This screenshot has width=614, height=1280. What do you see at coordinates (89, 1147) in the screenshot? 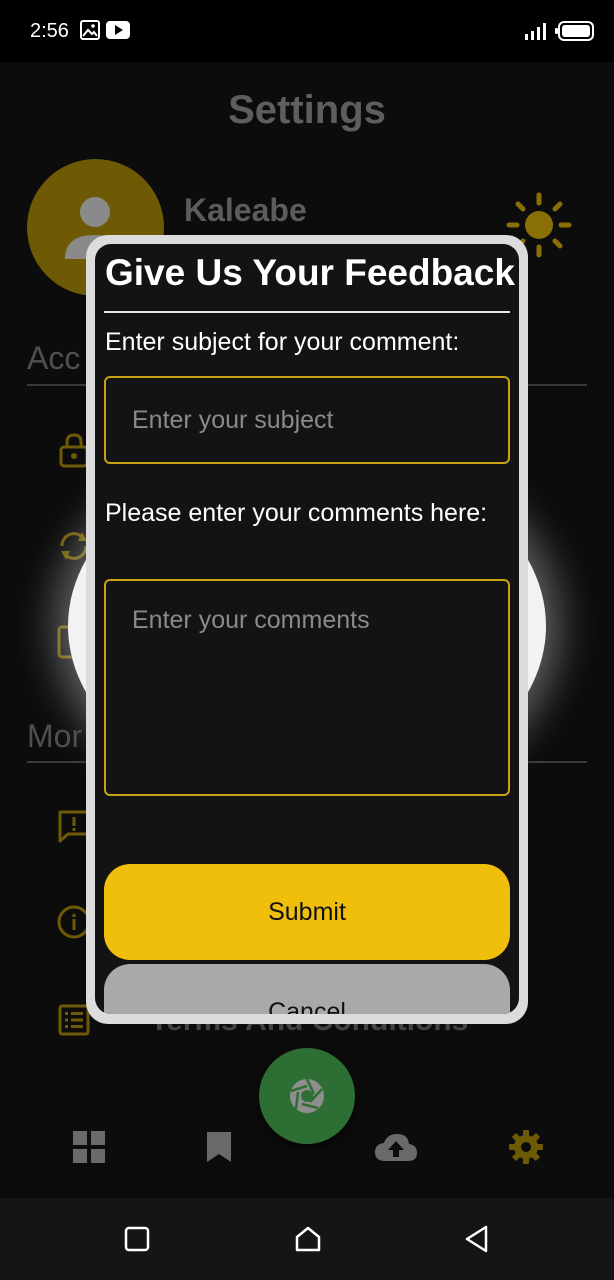
I see `dashboard-icon` at bounding box center [89, 1147].